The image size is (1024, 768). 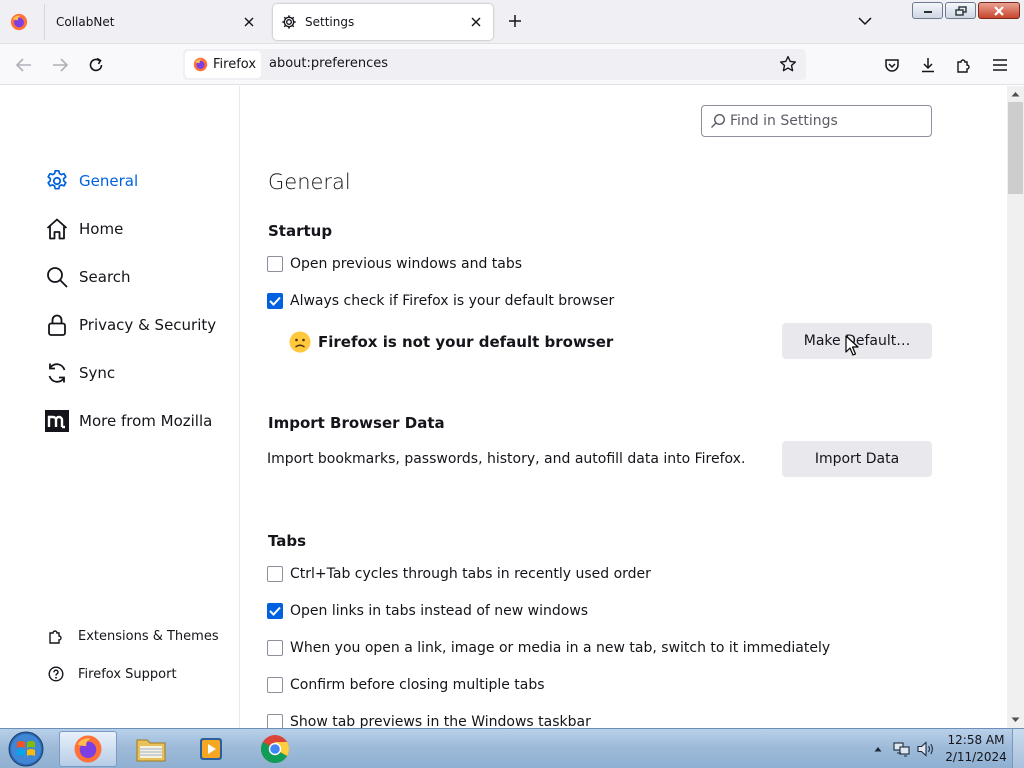 What do you see at coordinates (494, 64) in the screenshot?
I see `url-bar: Firefox about:preferences` at bounding box center [494, 64].